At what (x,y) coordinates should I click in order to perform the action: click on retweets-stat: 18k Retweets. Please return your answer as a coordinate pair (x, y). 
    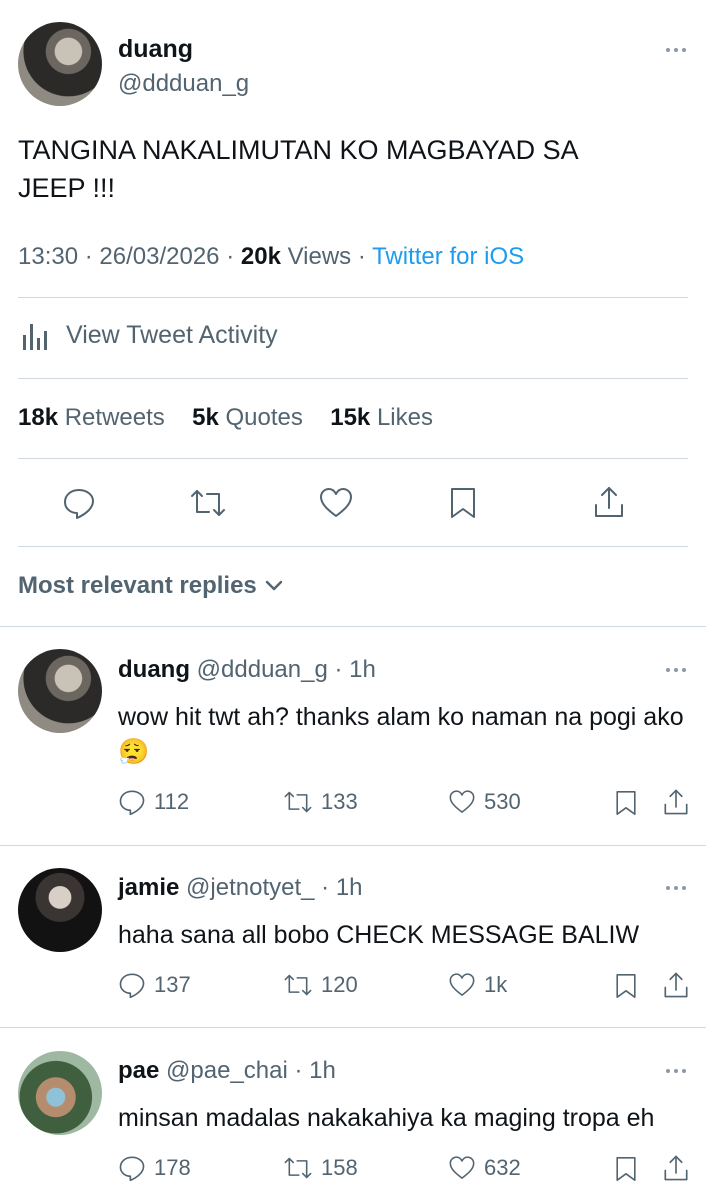
    Looking at the image, I should click on (91, 417).